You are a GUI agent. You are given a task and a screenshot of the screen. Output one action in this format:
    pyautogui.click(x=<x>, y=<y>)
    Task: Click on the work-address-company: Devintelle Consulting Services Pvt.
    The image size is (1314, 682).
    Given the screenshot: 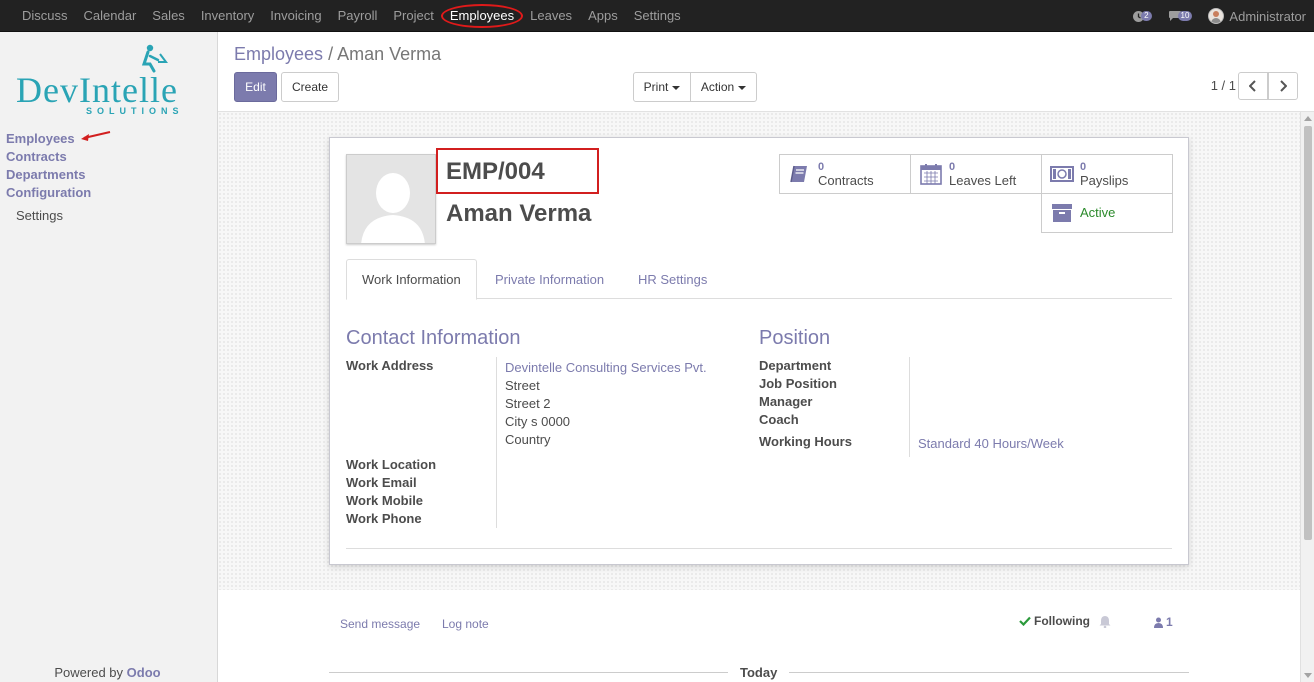 What is the action you would take?
    pyautogui.click(x=606, y=367)
    